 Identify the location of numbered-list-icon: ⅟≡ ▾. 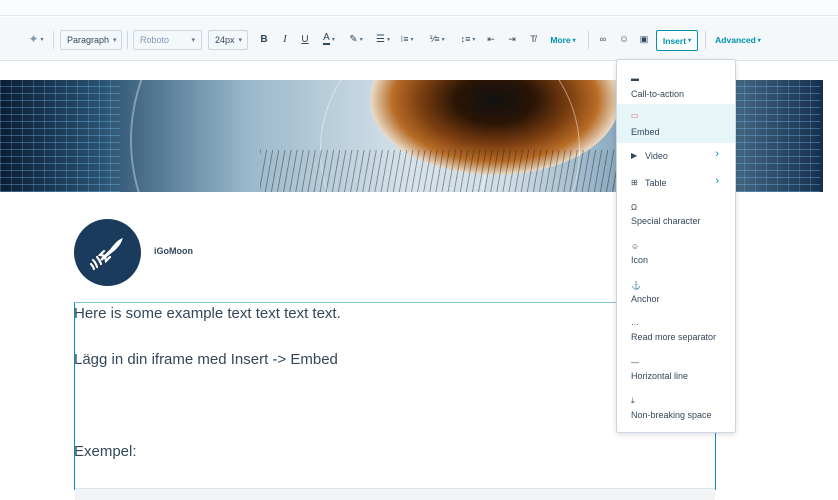
(437, 39).